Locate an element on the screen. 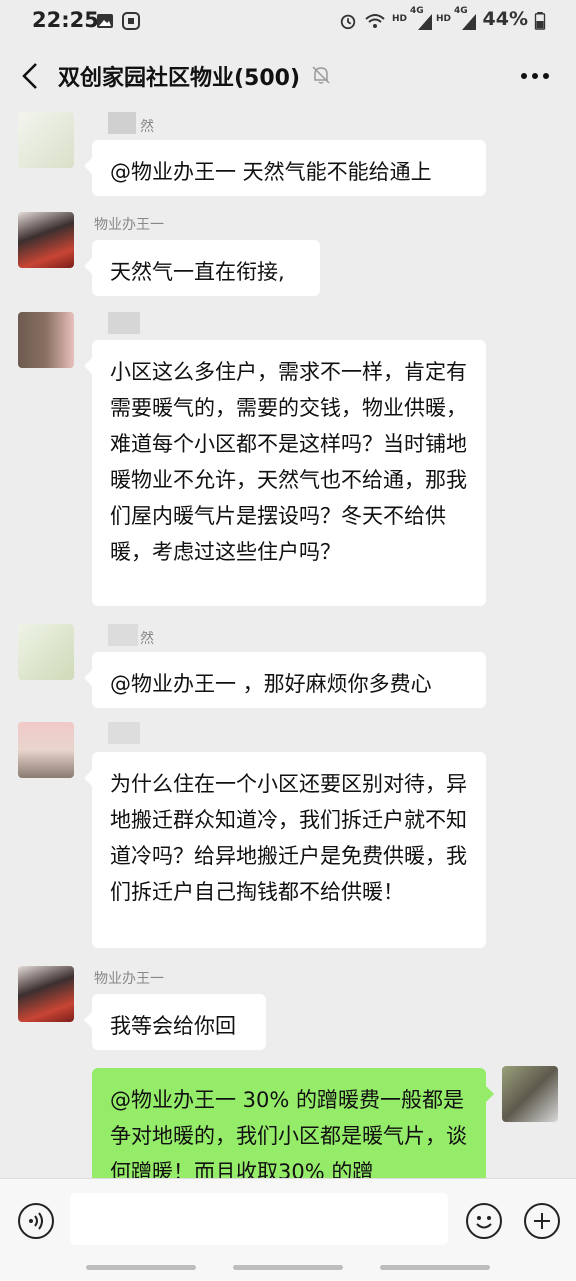  plus-icon is located at coordinates (542, 1221).